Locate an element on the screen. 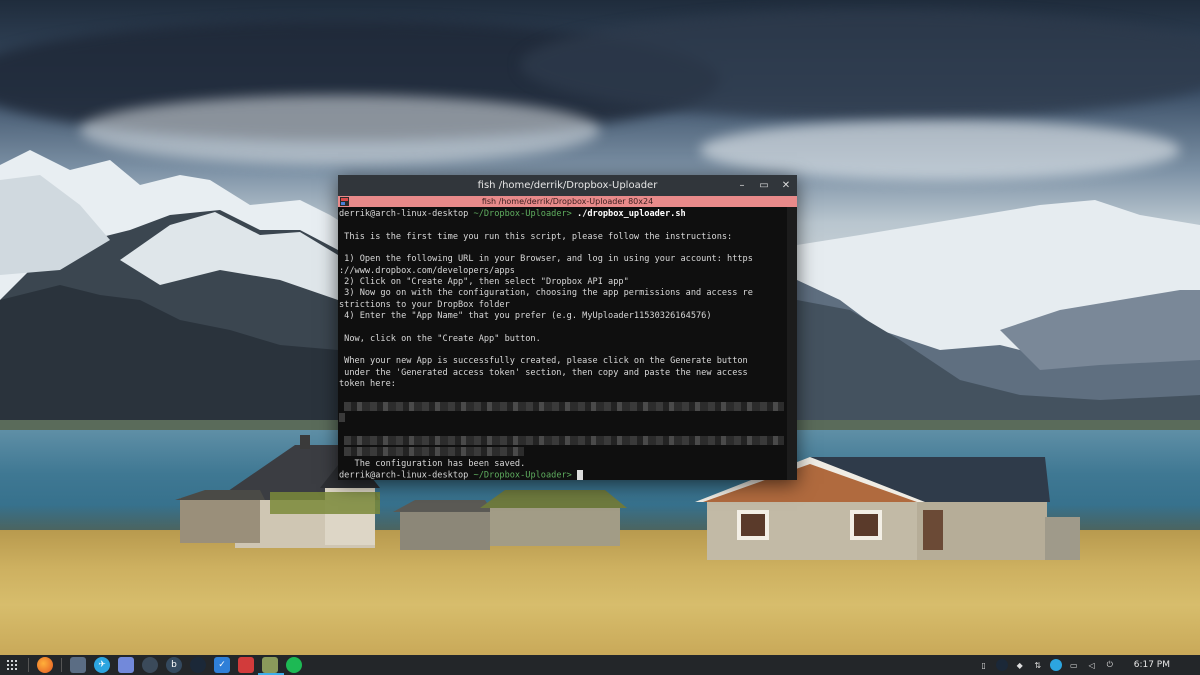 The width and height of the screenshot is (1200, 675). red-app-icon is located at coordinates (246, 665).